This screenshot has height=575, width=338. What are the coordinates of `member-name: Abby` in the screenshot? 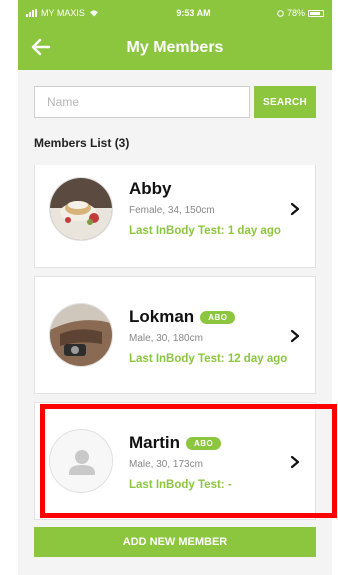 It's located at (150, 189).